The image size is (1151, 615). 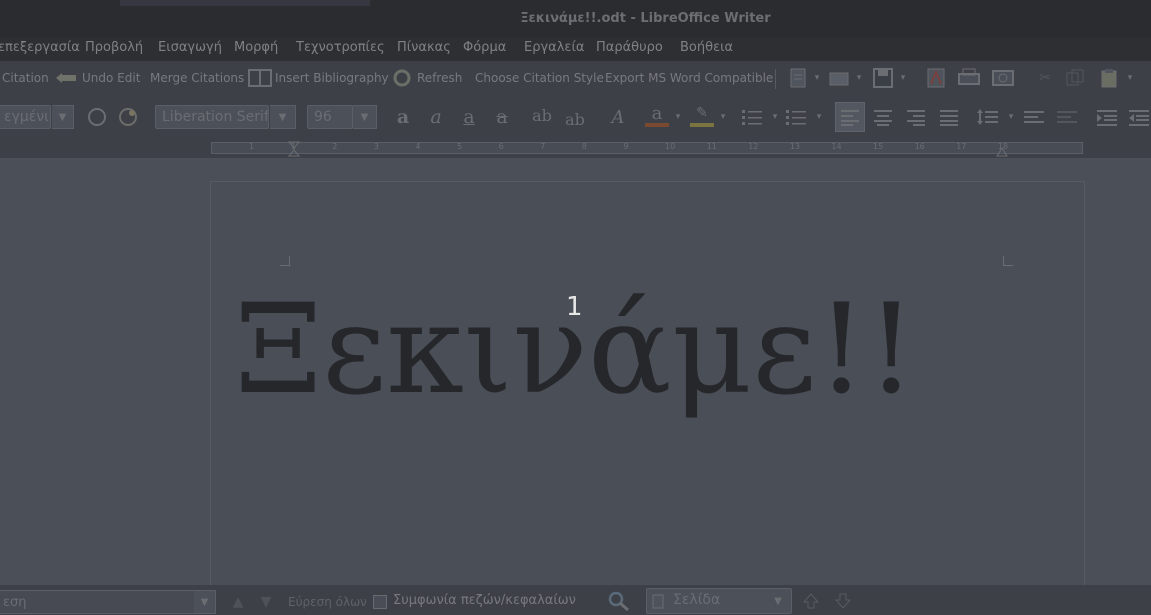 I want to click on font-size-combo: 96, so click(x=330, y=117).